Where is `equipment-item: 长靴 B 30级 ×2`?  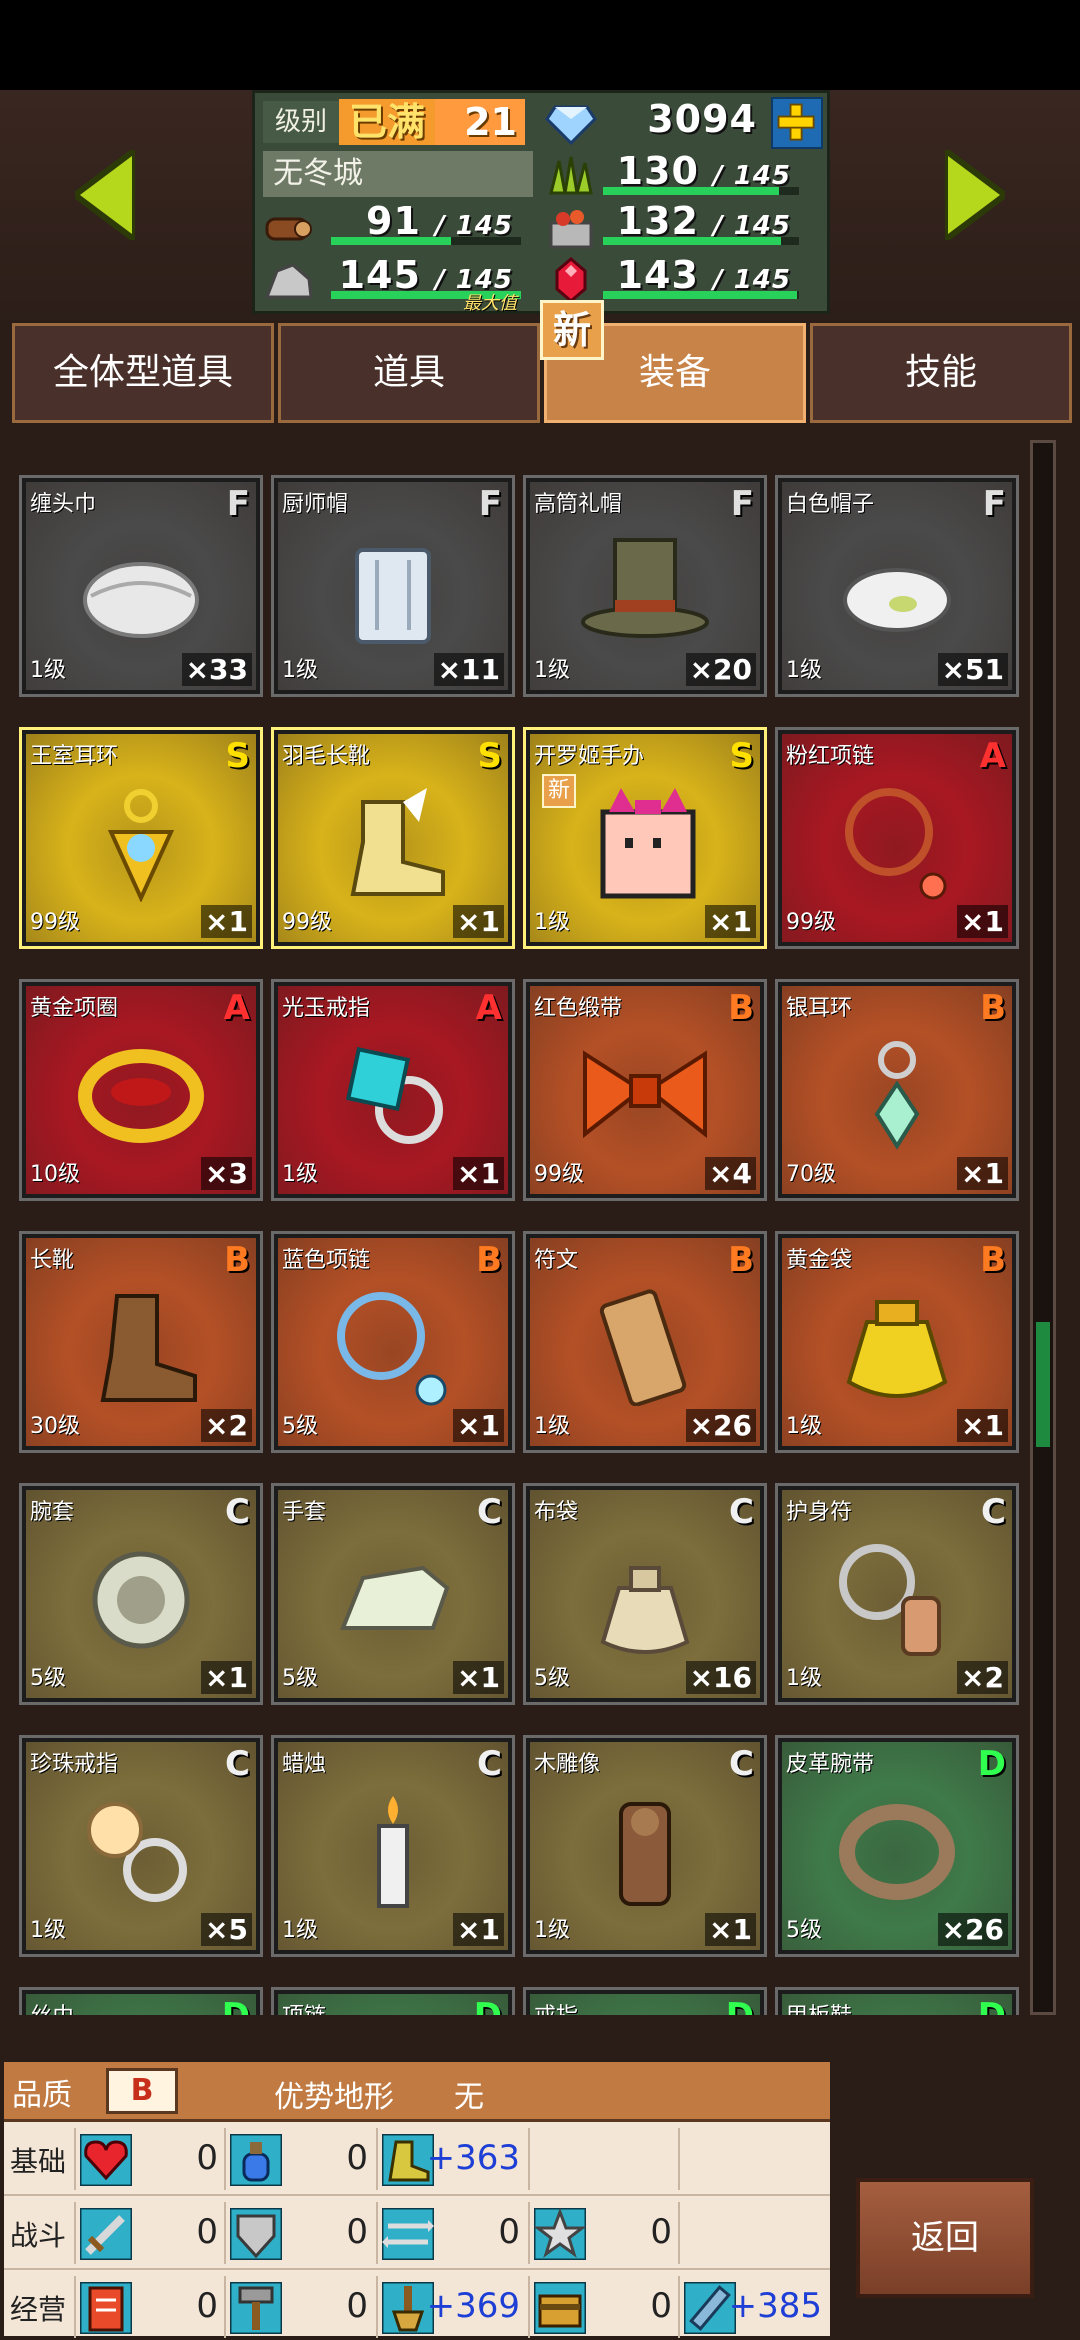 equipment-item: 长靴 B 30级 ×2 is located at coordinates (141, 1342).